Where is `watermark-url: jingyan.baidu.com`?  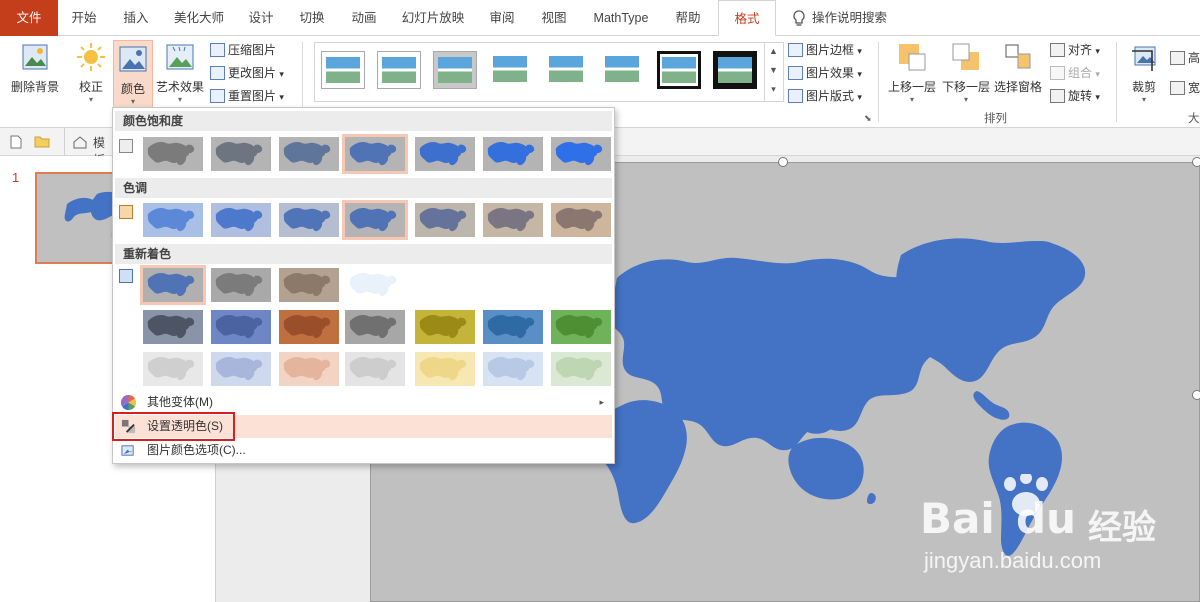 watermark-url: jingyan.baidu.com is located at coordinates (1013, 560).